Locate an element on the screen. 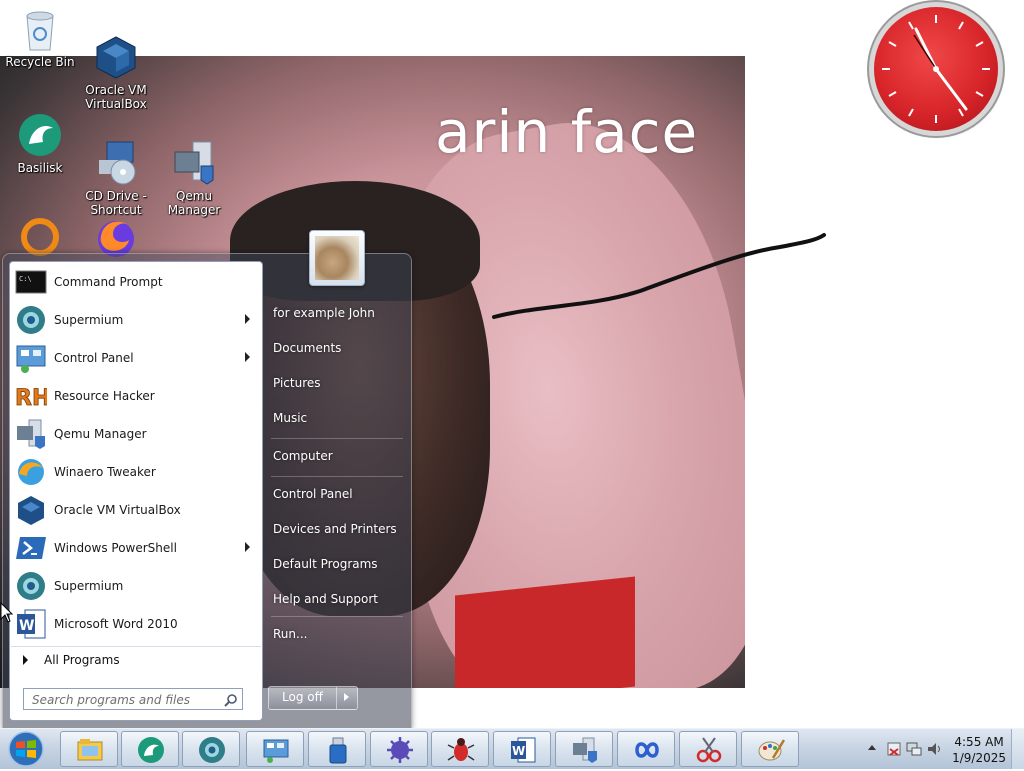  link-user-folder: for example John is located at coordinates (324, 313).